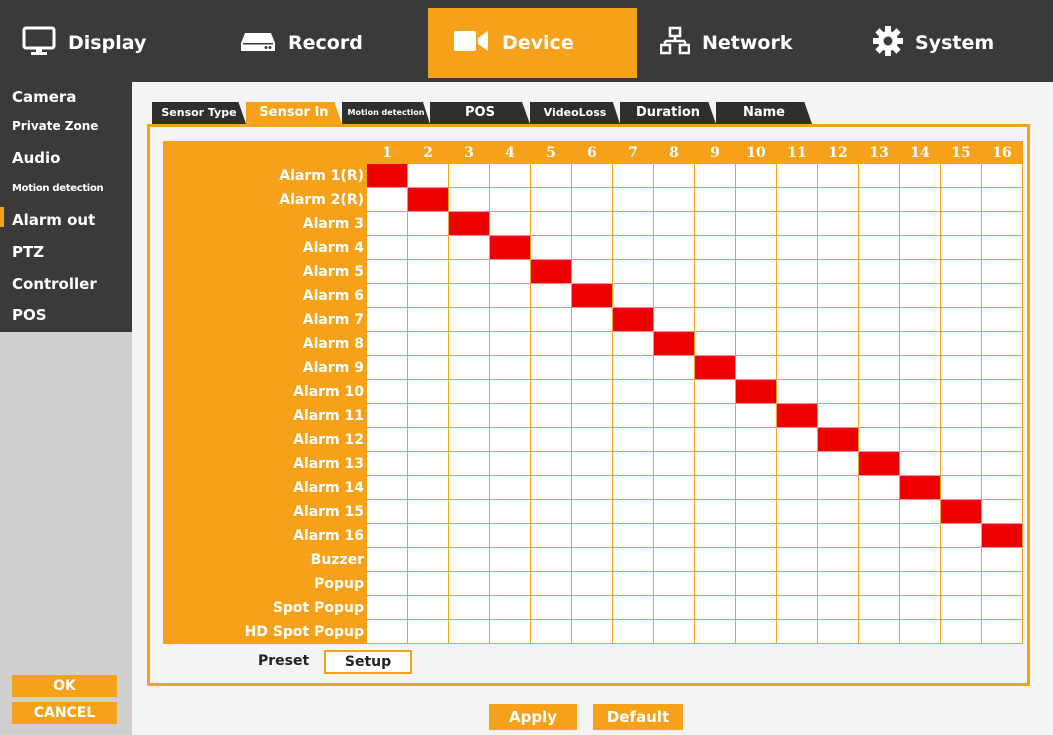 The height and width of the screenshot is (735, 1053). I want to click on subtab-sensor-type: Sensor Type, so click(199, 113).